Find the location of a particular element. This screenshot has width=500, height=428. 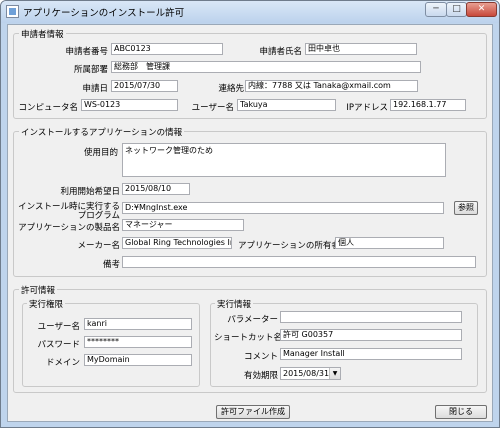

applicant-name-field: 田中卓也 is located at coordinates (361, 49).